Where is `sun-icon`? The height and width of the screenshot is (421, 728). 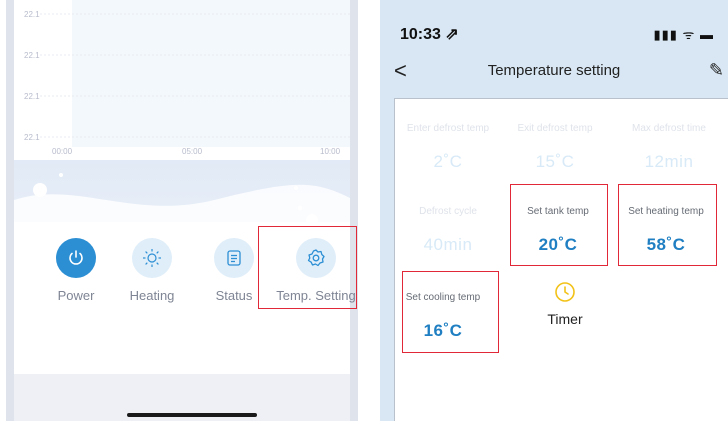 sun-icon is located at coordinates (152, 258).